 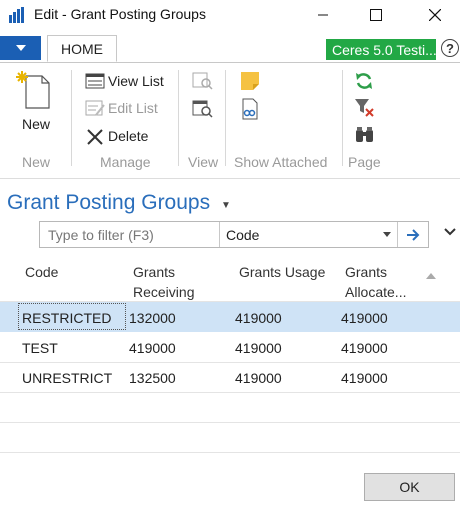 I want to click on title-bar: Edit - Grant Posting Groups, so click(x=230, y=15).